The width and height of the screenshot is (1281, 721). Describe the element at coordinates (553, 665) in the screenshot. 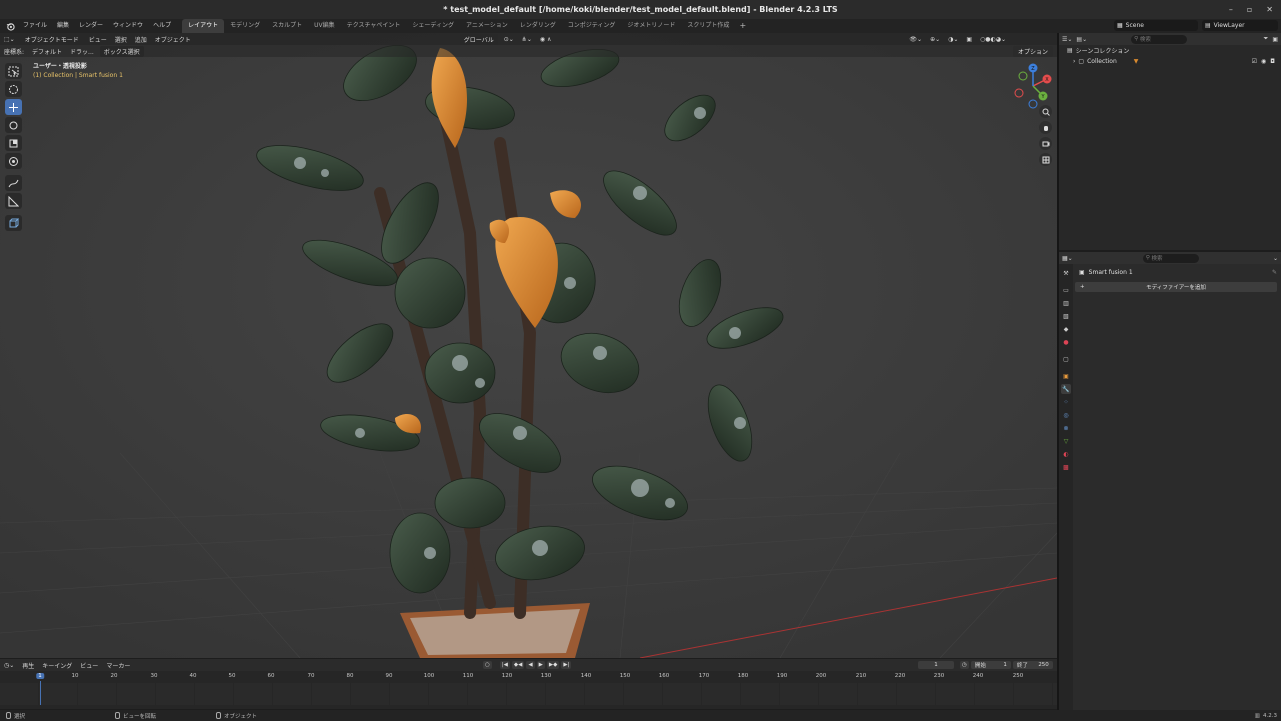

I see `next-keyframe-icon: ▶◆` at that location.